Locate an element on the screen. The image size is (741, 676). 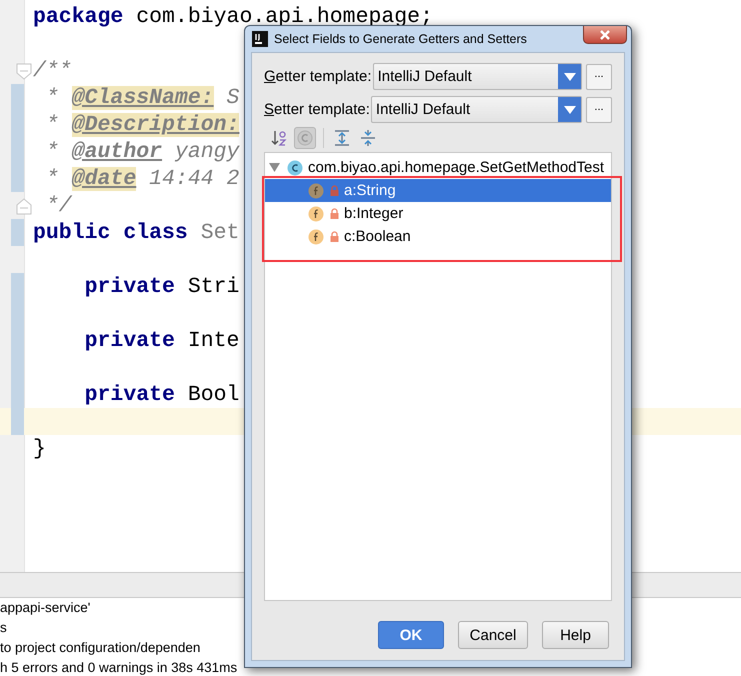
close-button is located at coordinates (605, 35).